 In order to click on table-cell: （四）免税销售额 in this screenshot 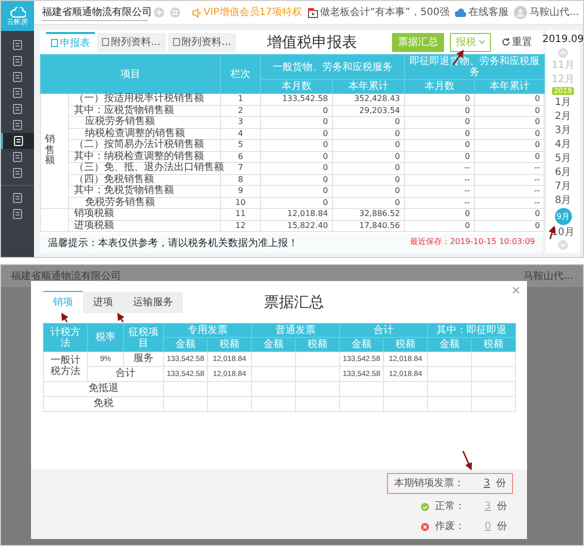, I will do `click(144, 180)`.